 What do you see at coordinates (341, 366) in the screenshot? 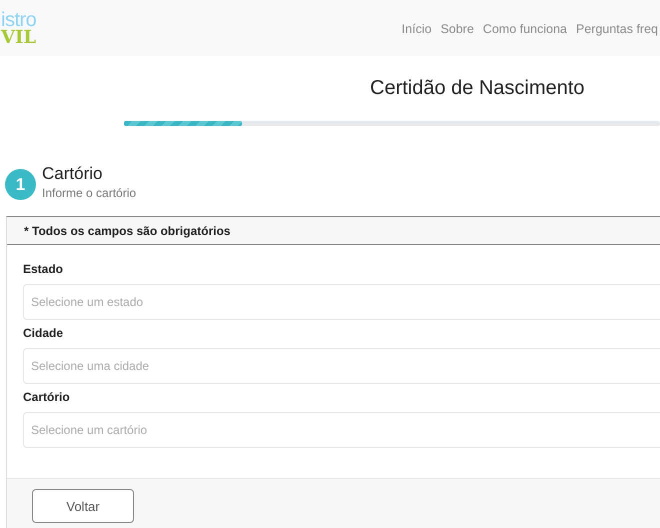
I see `select-field: Selecione uma cidade` at bounding box center [341, 366].